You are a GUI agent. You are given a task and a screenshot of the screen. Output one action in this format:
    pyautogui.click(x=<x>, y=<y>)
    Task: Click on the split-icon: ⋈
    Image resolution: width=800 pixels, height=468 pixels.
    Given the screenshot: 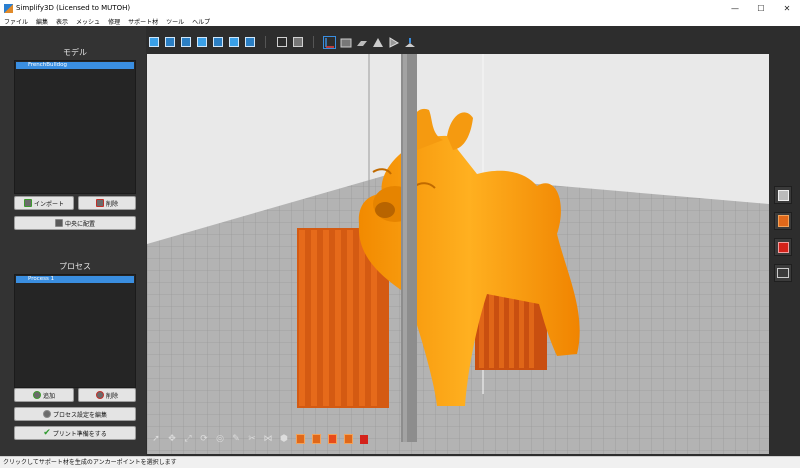 What is the action you would take?
    pyautogui.click(x=268, y=439)
    